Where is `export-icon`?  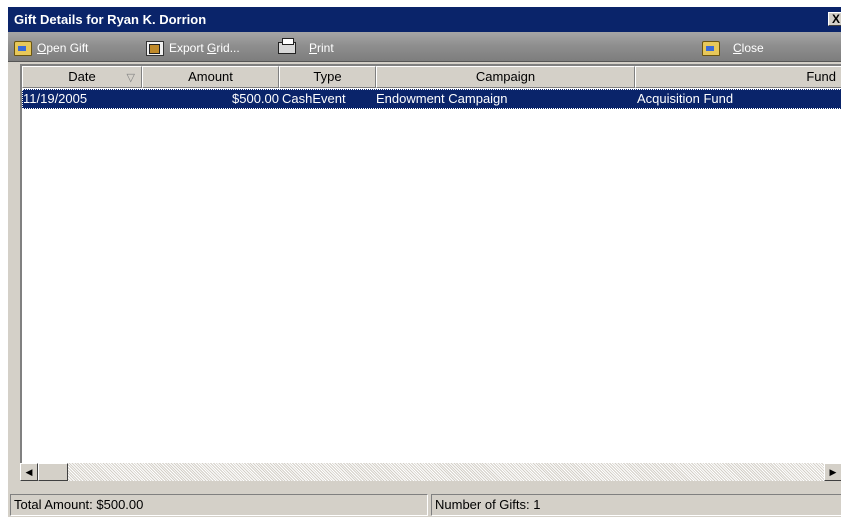
export-icon is located at coordinates (155, 48).